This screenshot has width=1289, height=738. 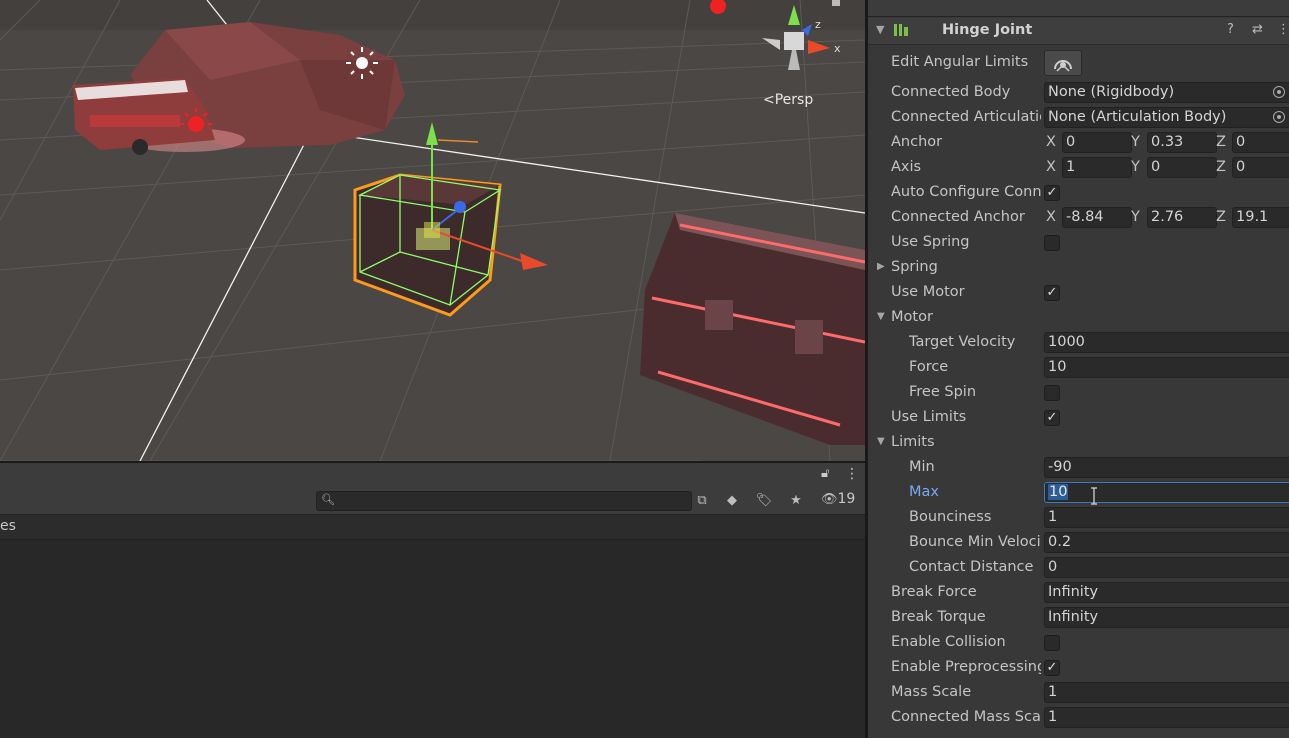 What do you see at coordinates (1052, 193) in the screenshot?
I see `auto-configure-checkbox: ✓` at bounding box center [1052, 193].